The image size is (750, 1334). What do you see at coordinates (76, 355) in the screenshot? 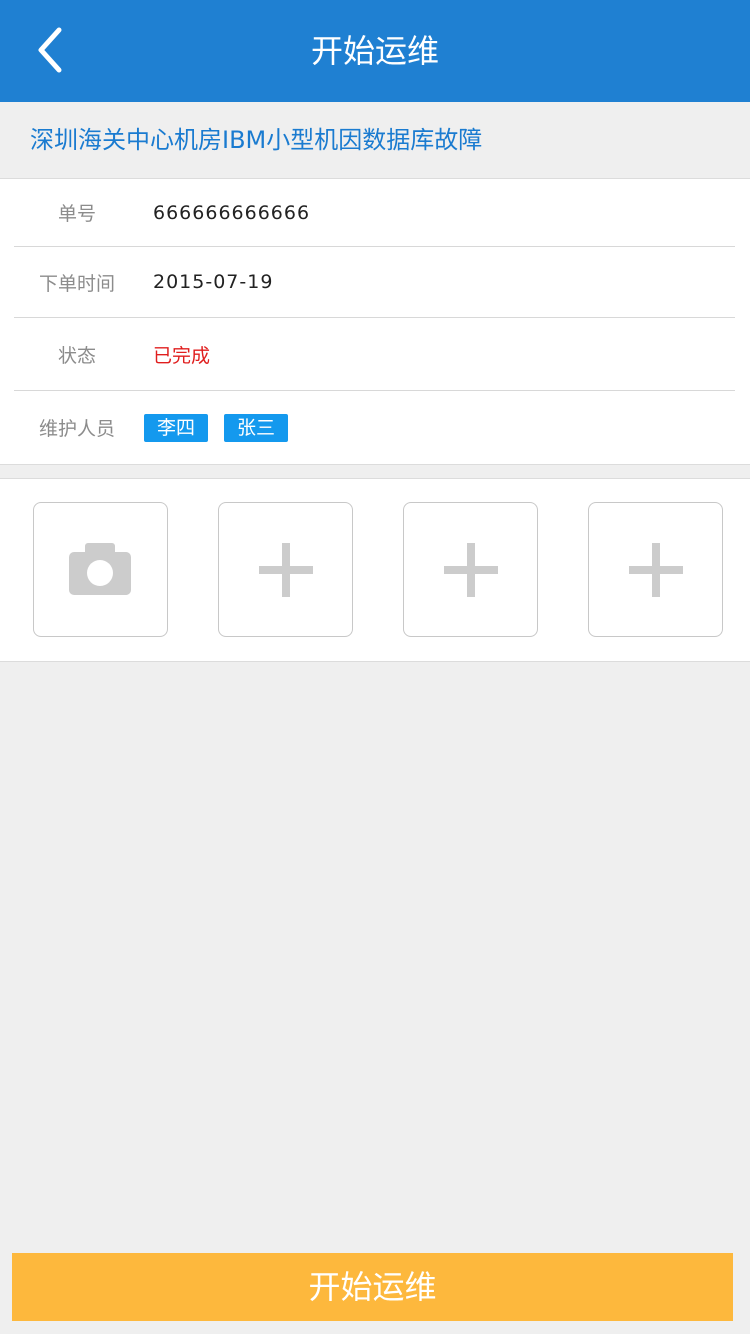
I see `status-label: 状态` at bounding box center [76, 355].